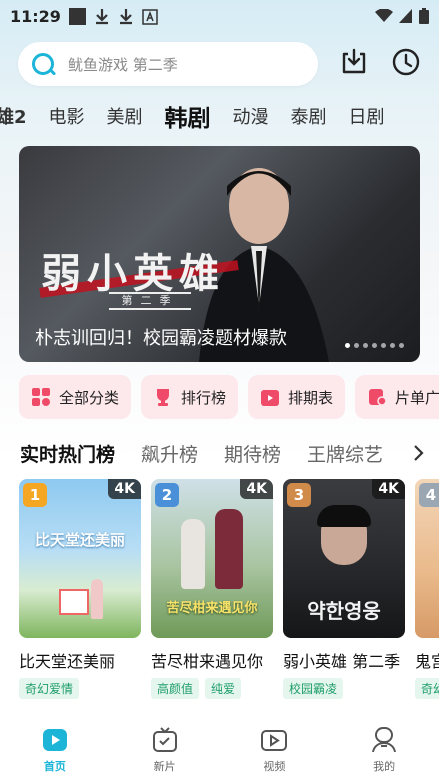 The height and width of the screenshot is (782, 439). What do you see at coordinates (79, 540) in the screenshot?
I see `poster-title-art: 比天堂还美丽` at bounding box center [79, 540].